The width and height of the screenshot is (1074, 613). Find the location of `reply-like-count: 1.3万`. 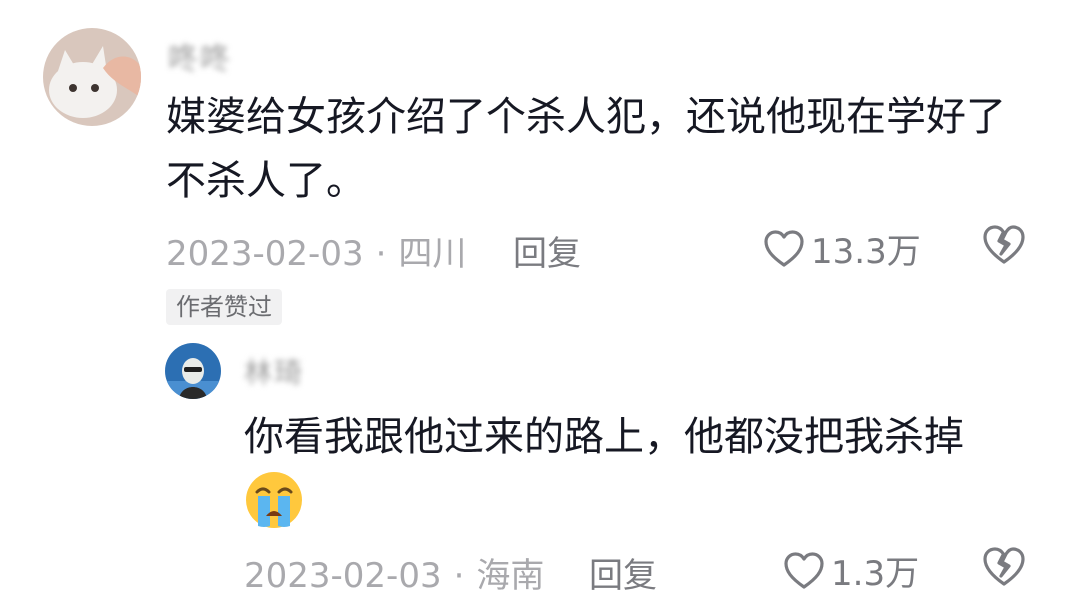

reply-like-count: 1.3万 is located at coordinates (875, 574).